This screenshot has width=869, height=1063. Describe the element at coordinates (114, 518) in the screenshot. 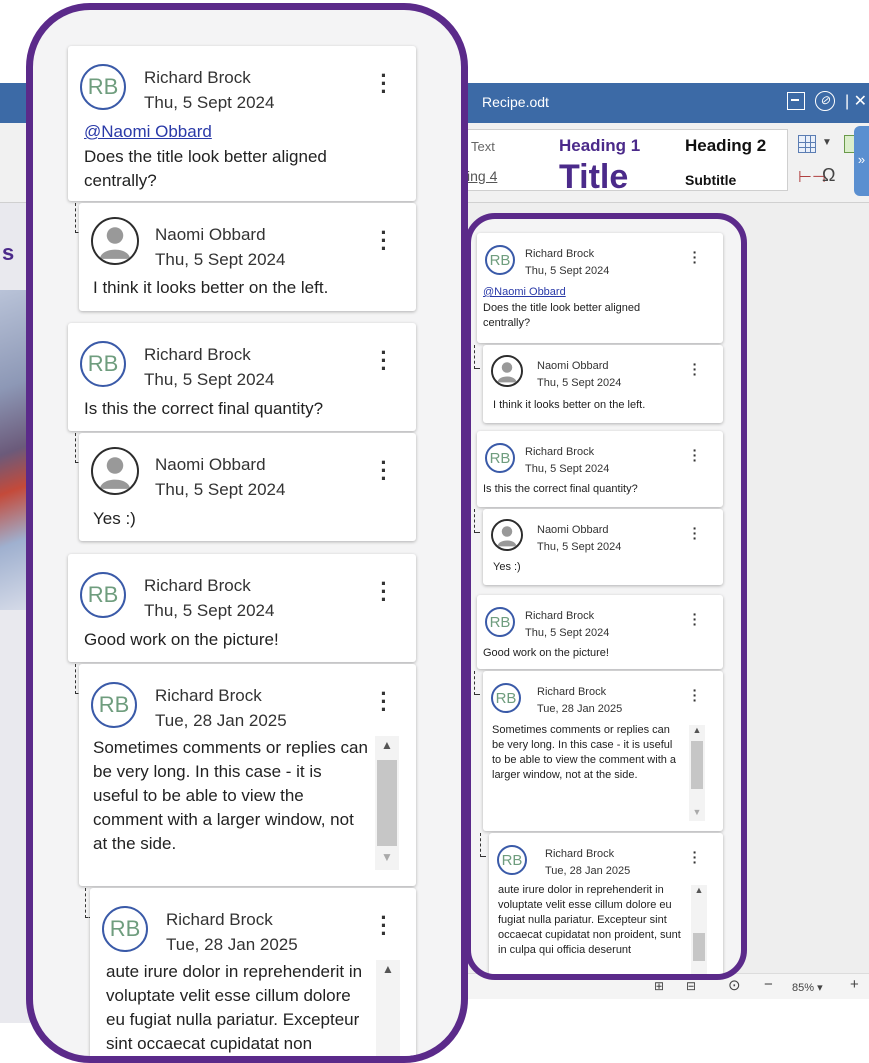

I see `comment-text: Yes :)` at that location.